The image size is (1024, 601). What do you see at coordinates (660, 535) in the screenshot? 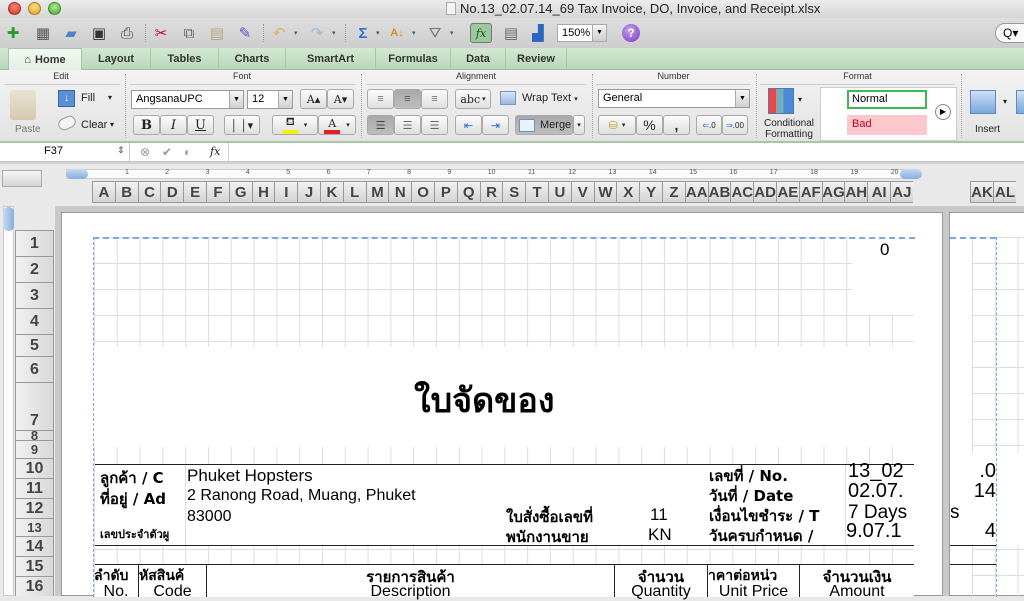
I see `salesperson-value: KN` at bounding box center [660, 535].